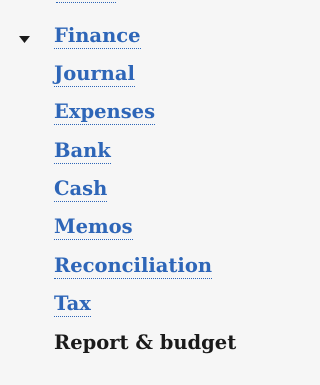 The image size is (320, 385). Describe the element at coordinates (72, 304) in the screenshot. I see `nav-item-tax: Tax` at that location.